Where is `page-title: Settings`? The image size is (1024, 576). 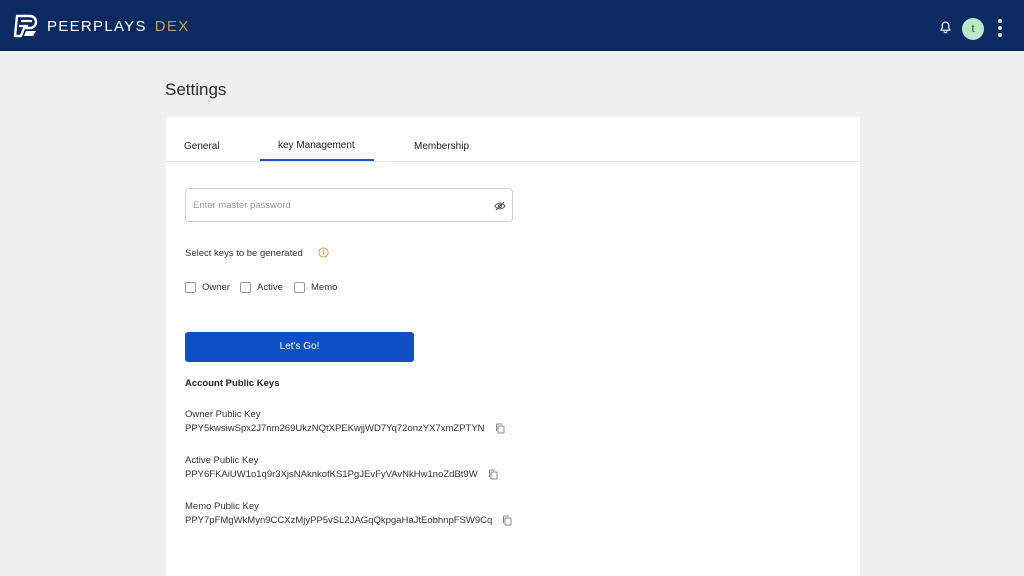 page-title: Settings is located at coordinates (196, 89).